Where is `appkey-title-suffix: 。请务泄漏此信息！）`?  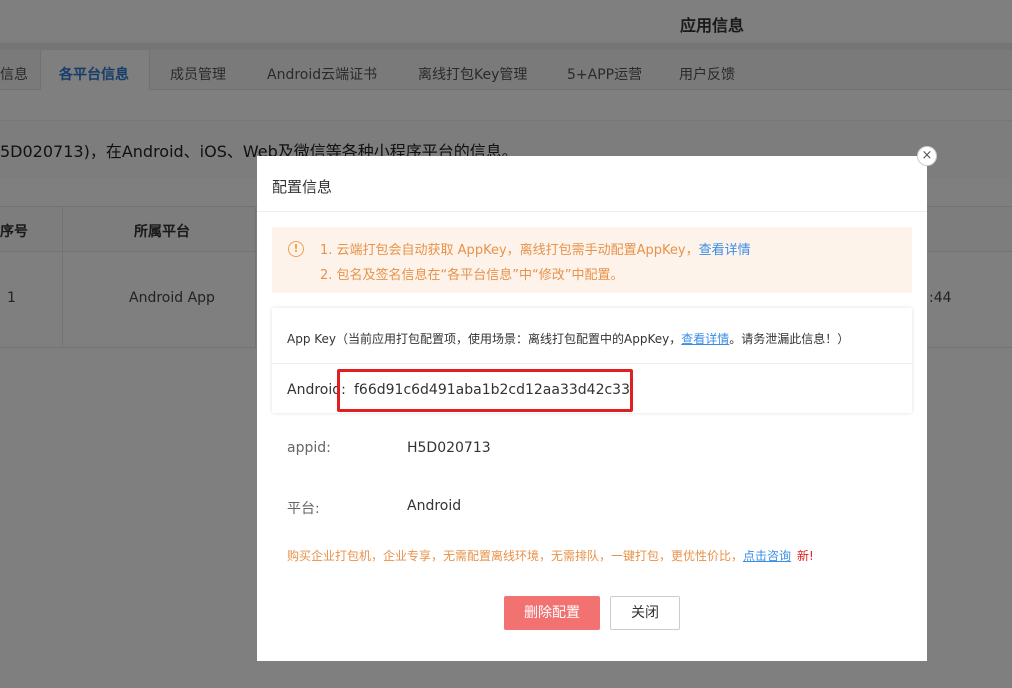
appkey-title-suffix: 。请务泄漏此信息！） is located at coordinates (789, 339).